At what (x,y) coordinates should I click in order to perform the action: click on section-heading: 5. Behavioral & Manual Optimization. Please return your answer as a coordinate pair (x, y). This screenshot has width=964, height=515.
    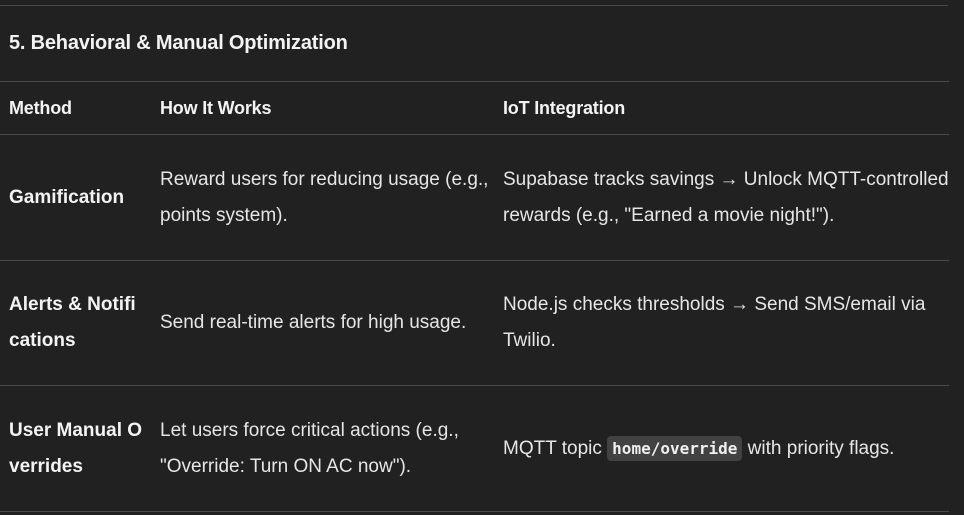
    Looking at the image, I should click on (178, 43).